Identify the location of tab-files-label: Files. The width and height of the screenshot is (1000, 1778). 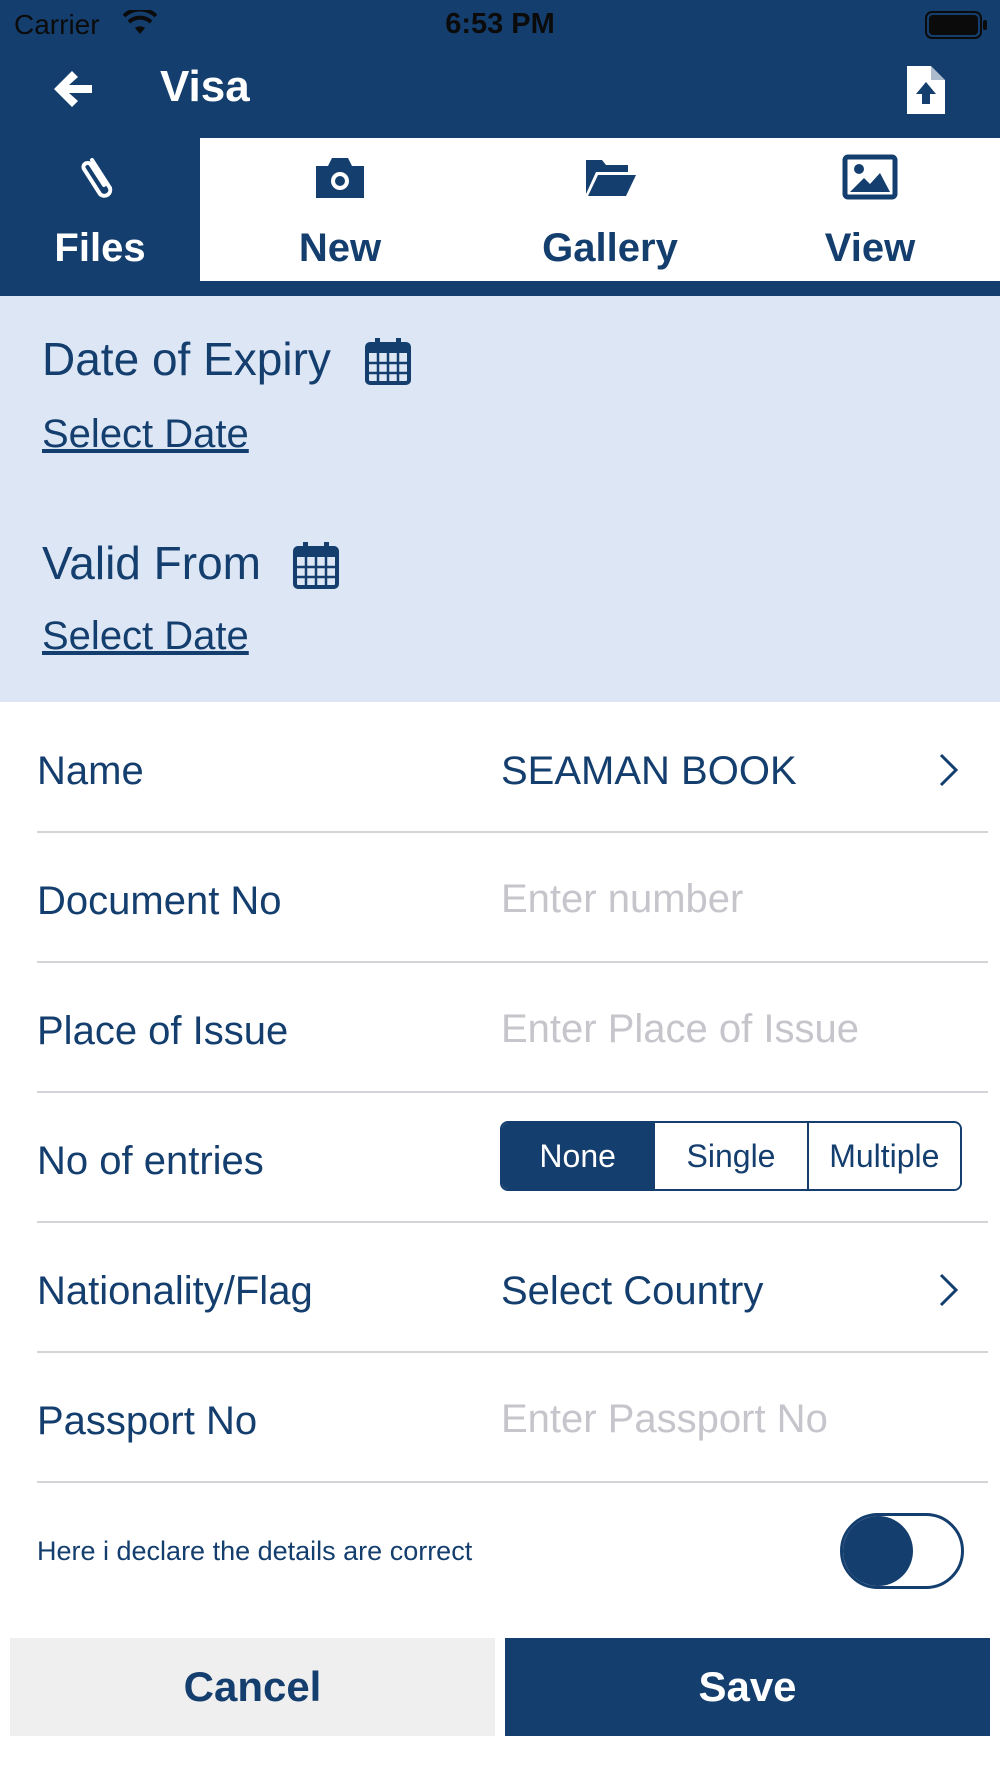
(100, 248).